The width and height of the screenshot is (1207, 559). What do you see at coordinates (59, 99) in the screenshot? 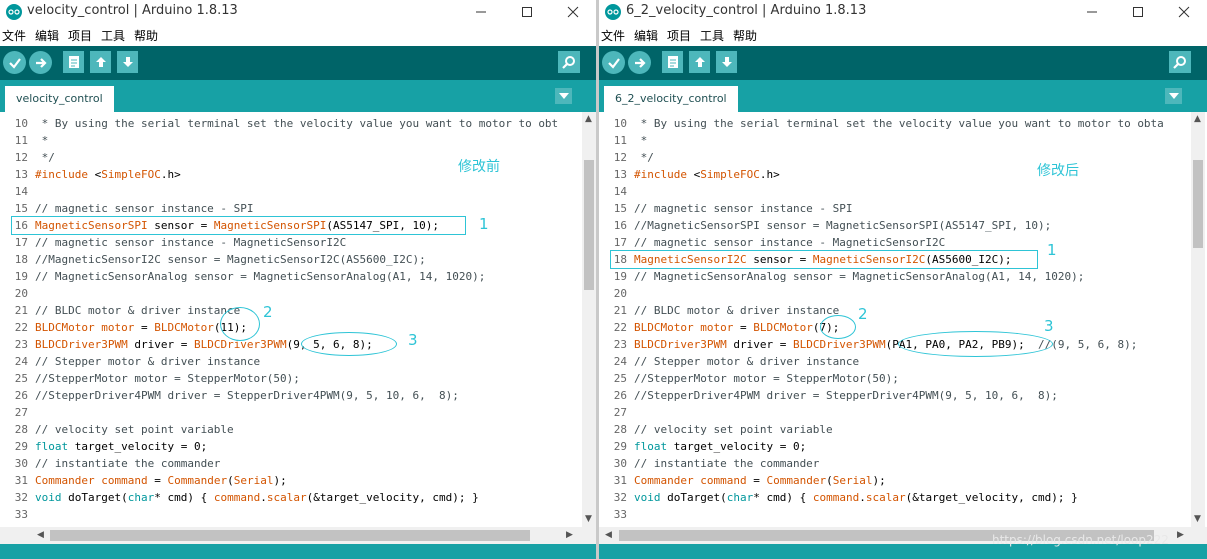
I see `tab-sketch: velocity_control` at bounding box center [59, 99].